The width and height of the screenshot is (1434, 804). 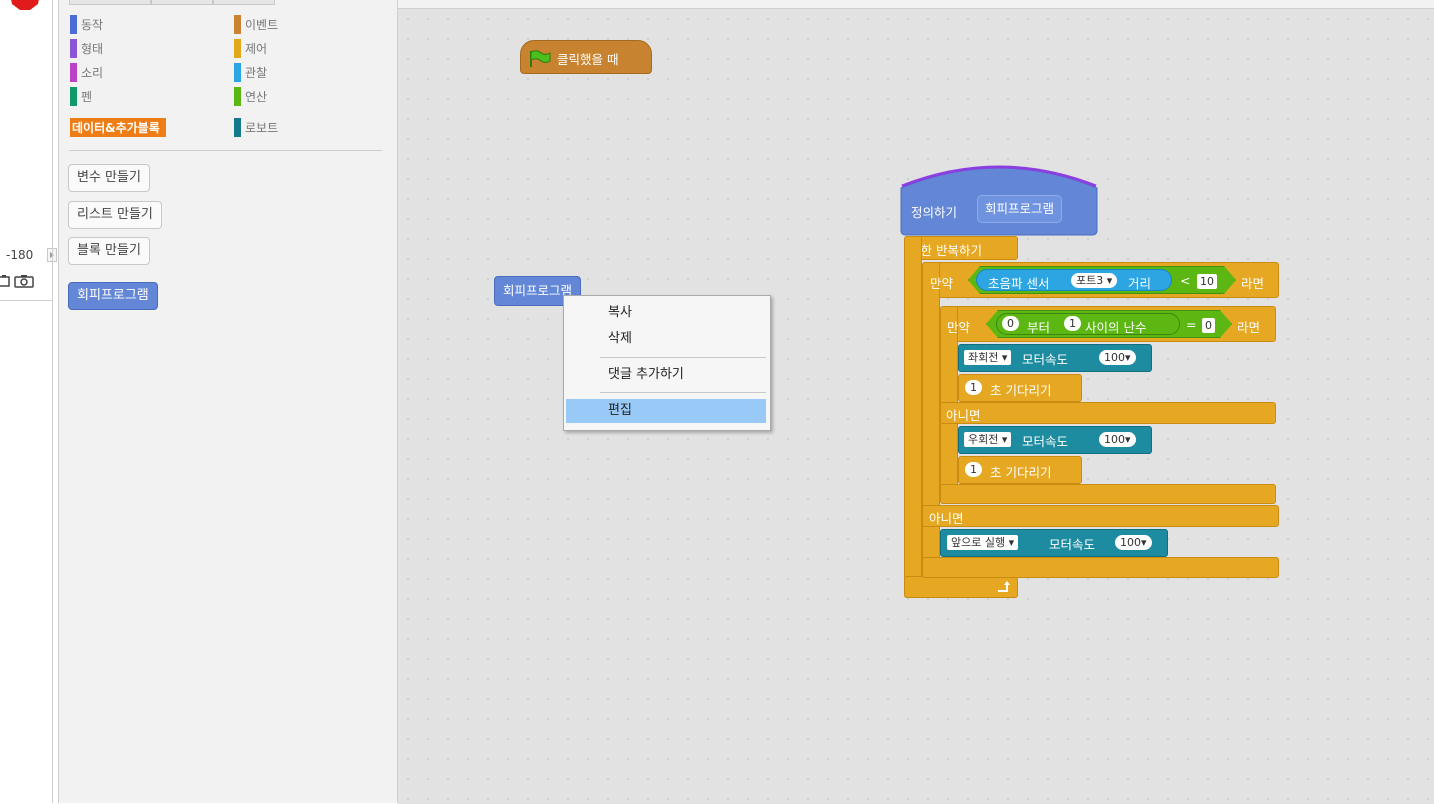 I want to click on random-to-input: 1, so click(x=1072, y=323).